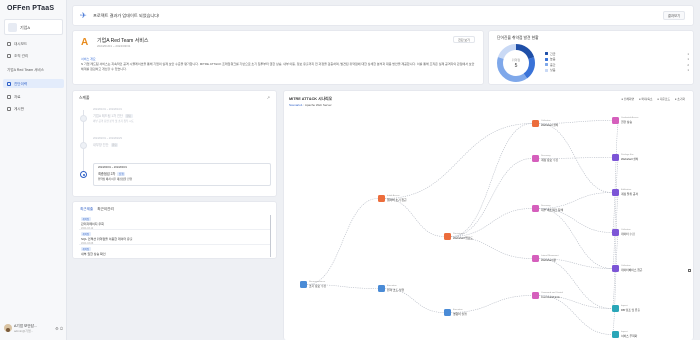  What do you see at coordinates (617, 62) in the screenshot?
I see `vuln-legend: 긴급 1 높음 1 중간 2 낮음 1` at bounding box center [617, 62].